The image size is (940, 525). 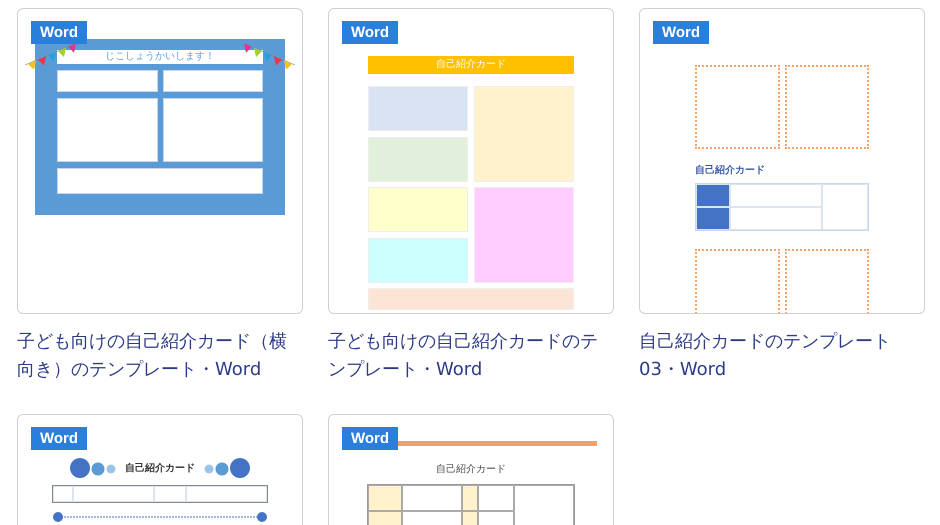 I want to click on preview-title: じこしょうかいします！, so click(x=160, y=57).